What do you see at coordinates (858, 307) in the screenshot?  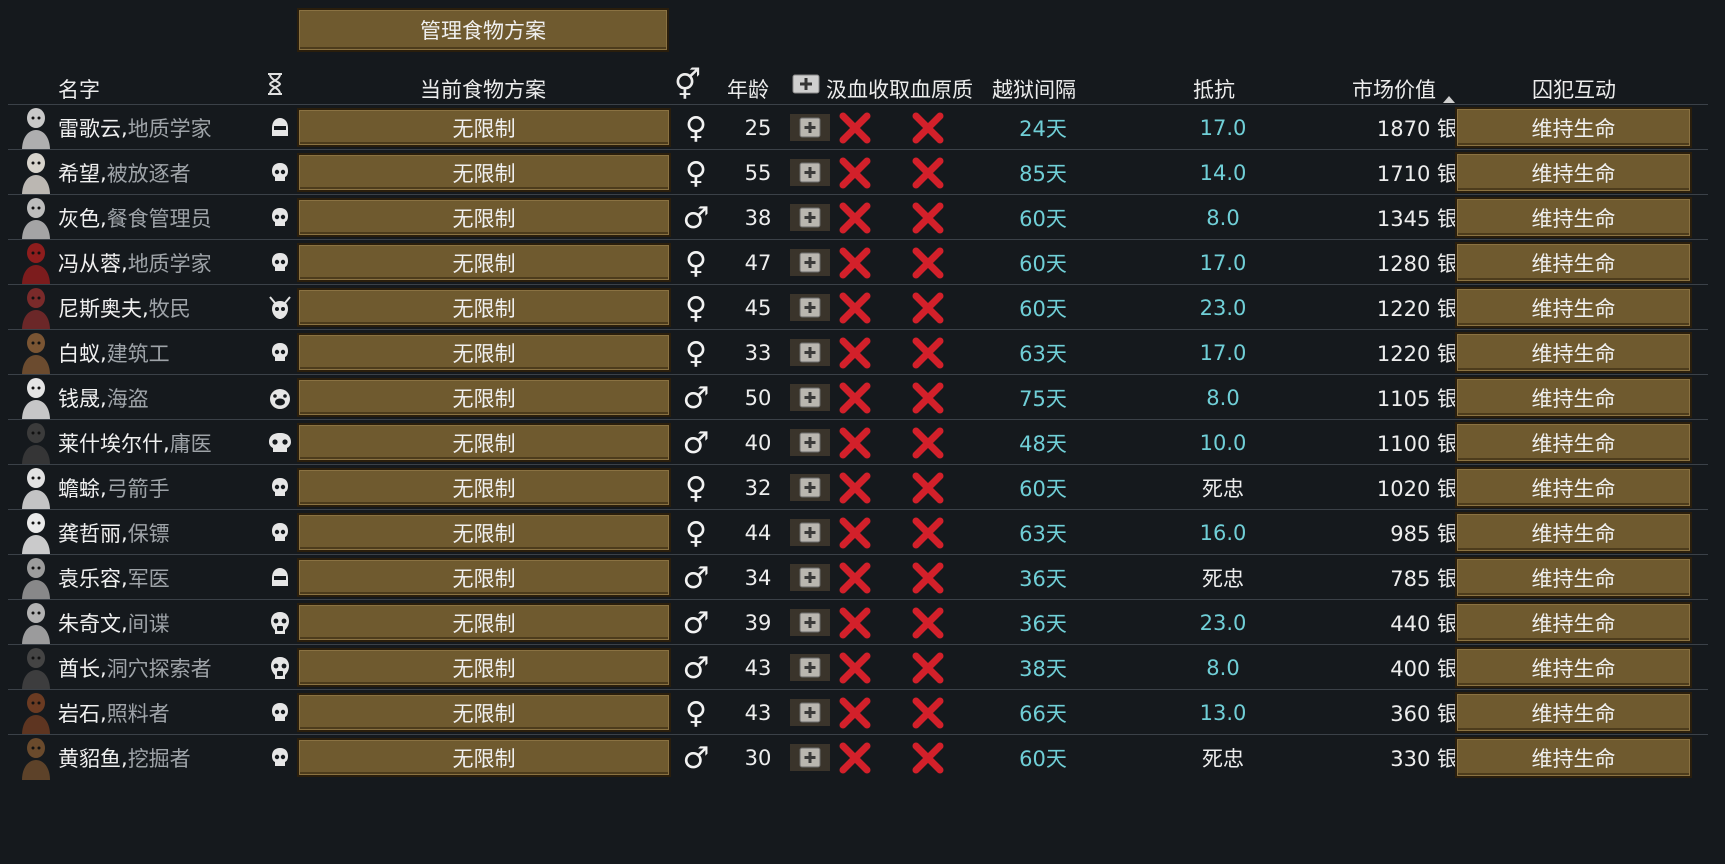 I see `table-row: 尼斯奥夫, 牧民 无限制 ♀ 45 60天 23.0 1220 银 维持生命` at bounding box center [858, 307].